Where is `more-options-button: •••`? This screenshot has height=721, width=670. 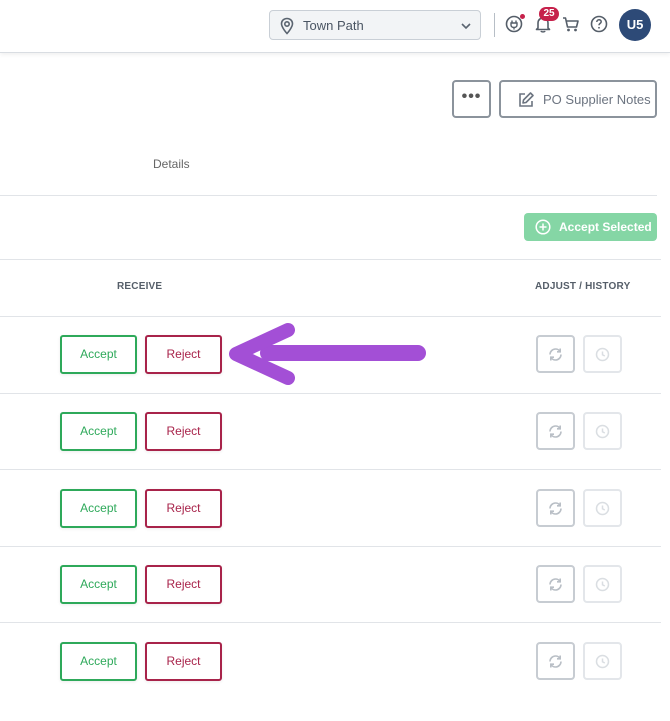
more-options-button: ••• is located at coordinates (471, 99).